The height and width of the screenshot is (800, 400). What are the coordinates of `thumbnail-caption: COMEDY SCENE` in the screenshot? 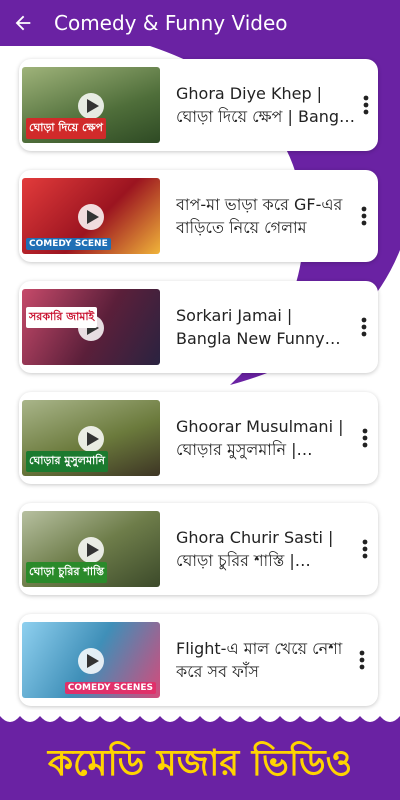 It's located at (68, 244).